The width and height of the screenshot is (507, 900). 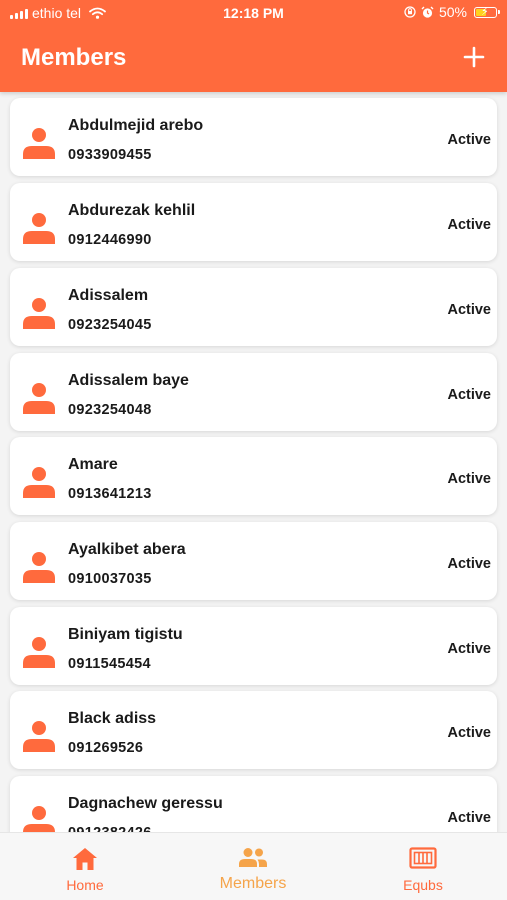 I want to click on member-phone: 0923254045, so click(x=110, y=325).